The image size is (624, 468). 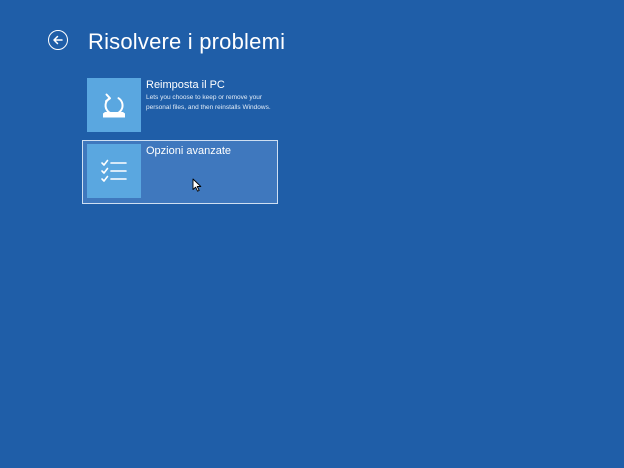 What do you see at coordinates (187, 41) in the screenshot?
I see `page-title: Risolvere i problemi` at bounding box center [187, 41].